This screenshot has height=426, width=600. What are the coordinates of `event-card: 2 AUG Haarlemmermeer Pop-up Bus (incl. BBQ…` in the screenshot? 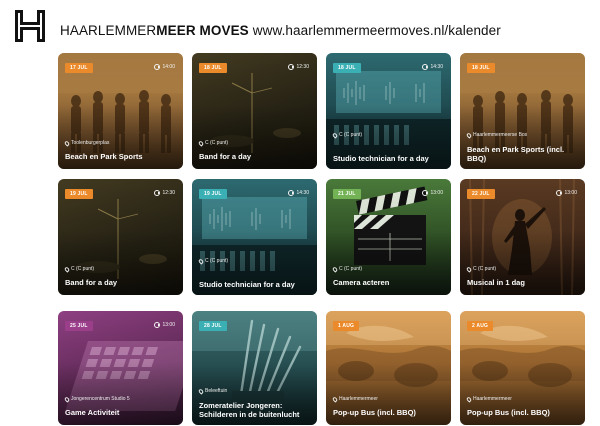 It's located at (522, 368).